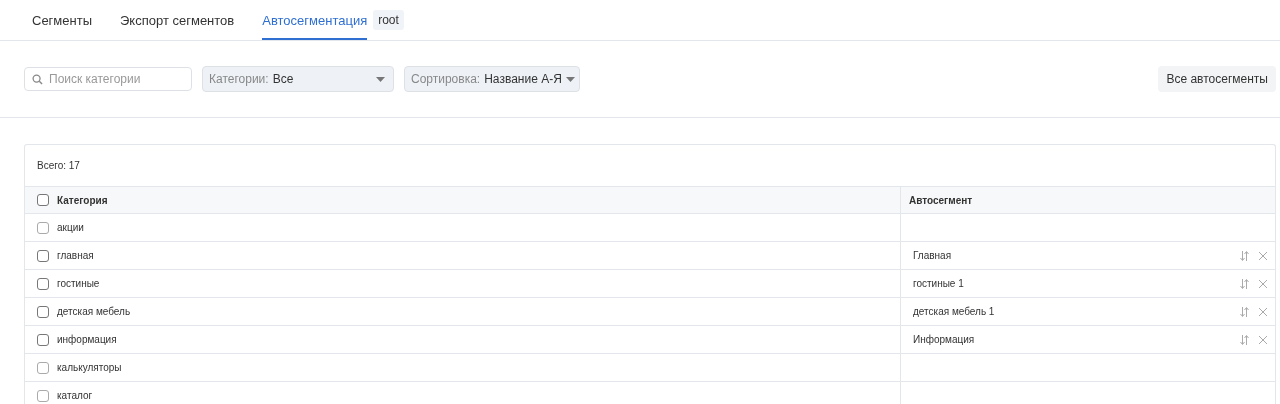 The image size is (1280, 404). Describe the element at coordinates (94, 311) in the screenshot. I see `table-cell: детская мебель` at that location.